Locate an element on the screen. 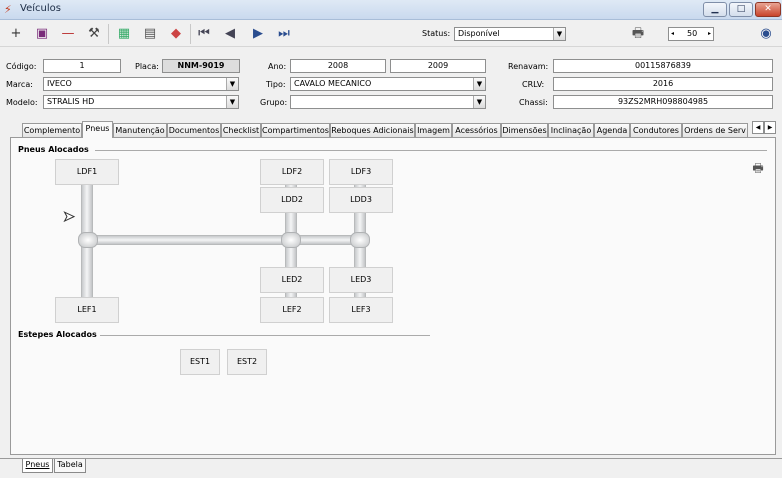  bottom-tab-pneus: Pneus is located at coordinates (37, 466).